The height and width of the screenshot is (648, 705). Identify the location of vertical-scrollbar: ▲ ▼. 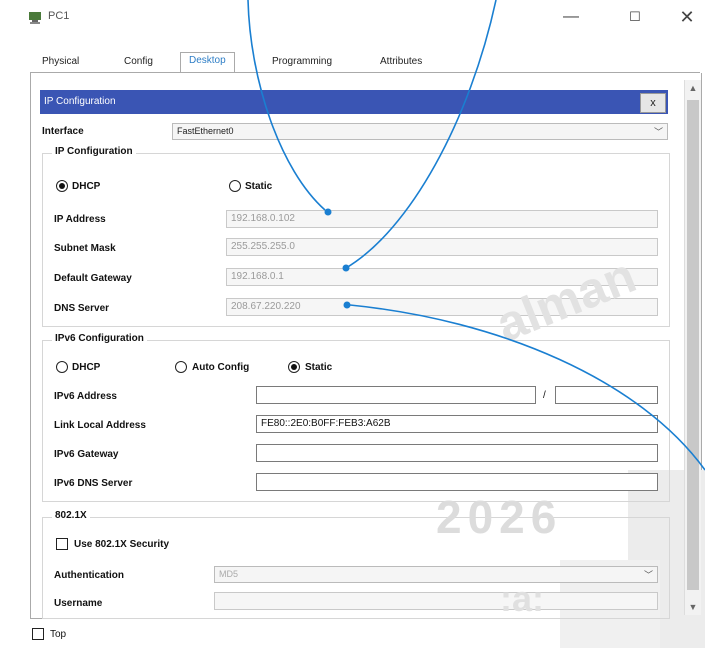
(692, 347).